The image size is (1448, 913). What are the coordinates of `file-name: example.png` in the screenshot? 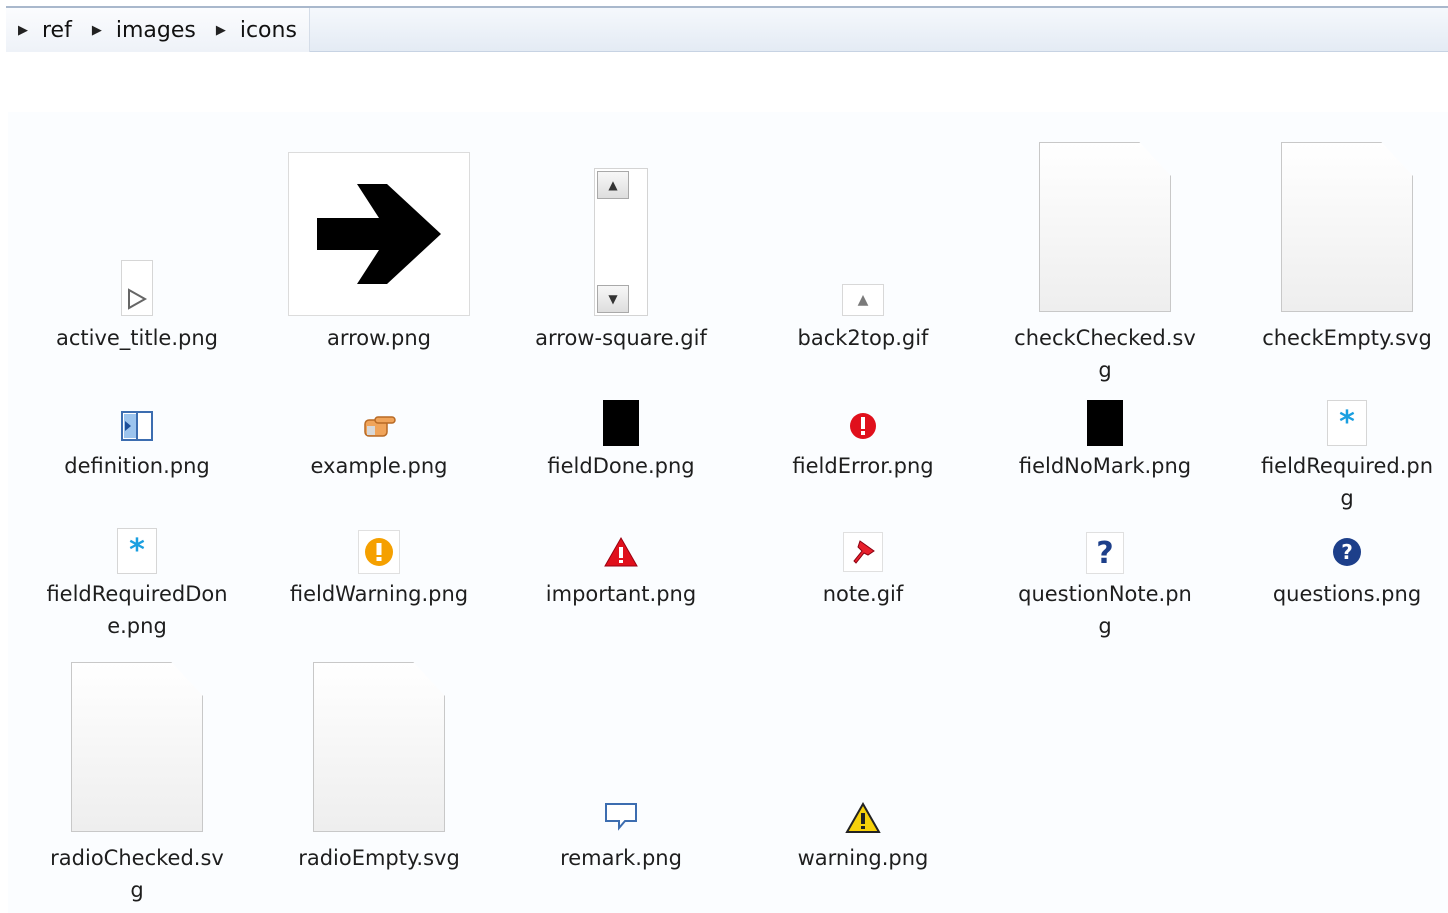 It's located at (379, 466).